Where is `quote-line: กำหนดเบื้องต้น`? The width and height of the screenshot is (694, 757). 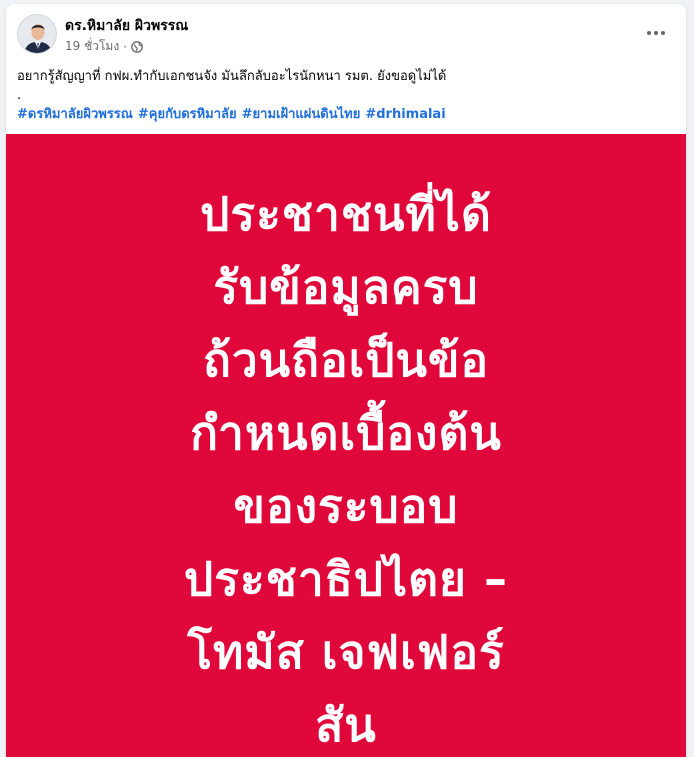
quote-line: กำหนดเบื้องต้น is located at coordinates (346, 433).